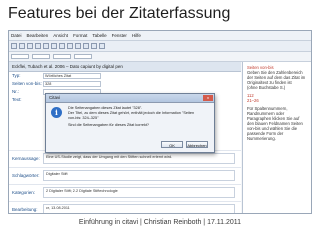 The height and width of the screenshot is (240, 320). Describe the element at coordinates (62, 46) in the screenshot. I see `undo-icon` at that location.